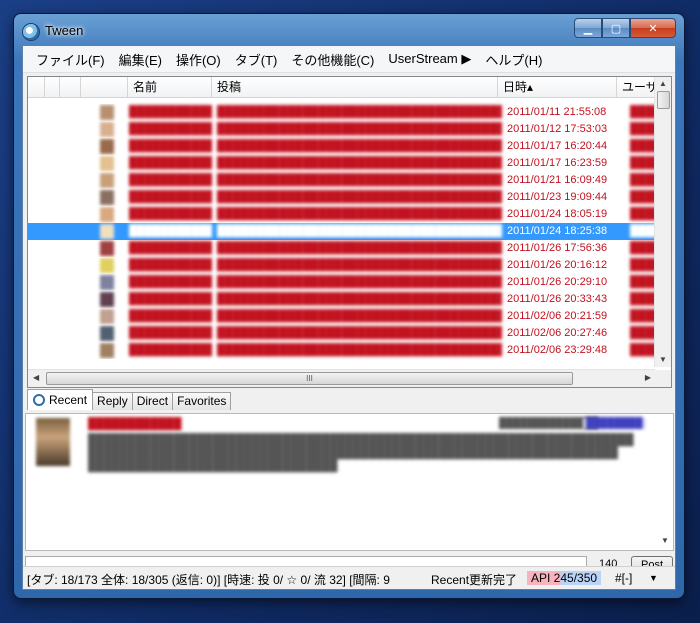  I want to click on recent-tab-icon, so click(39, 400).